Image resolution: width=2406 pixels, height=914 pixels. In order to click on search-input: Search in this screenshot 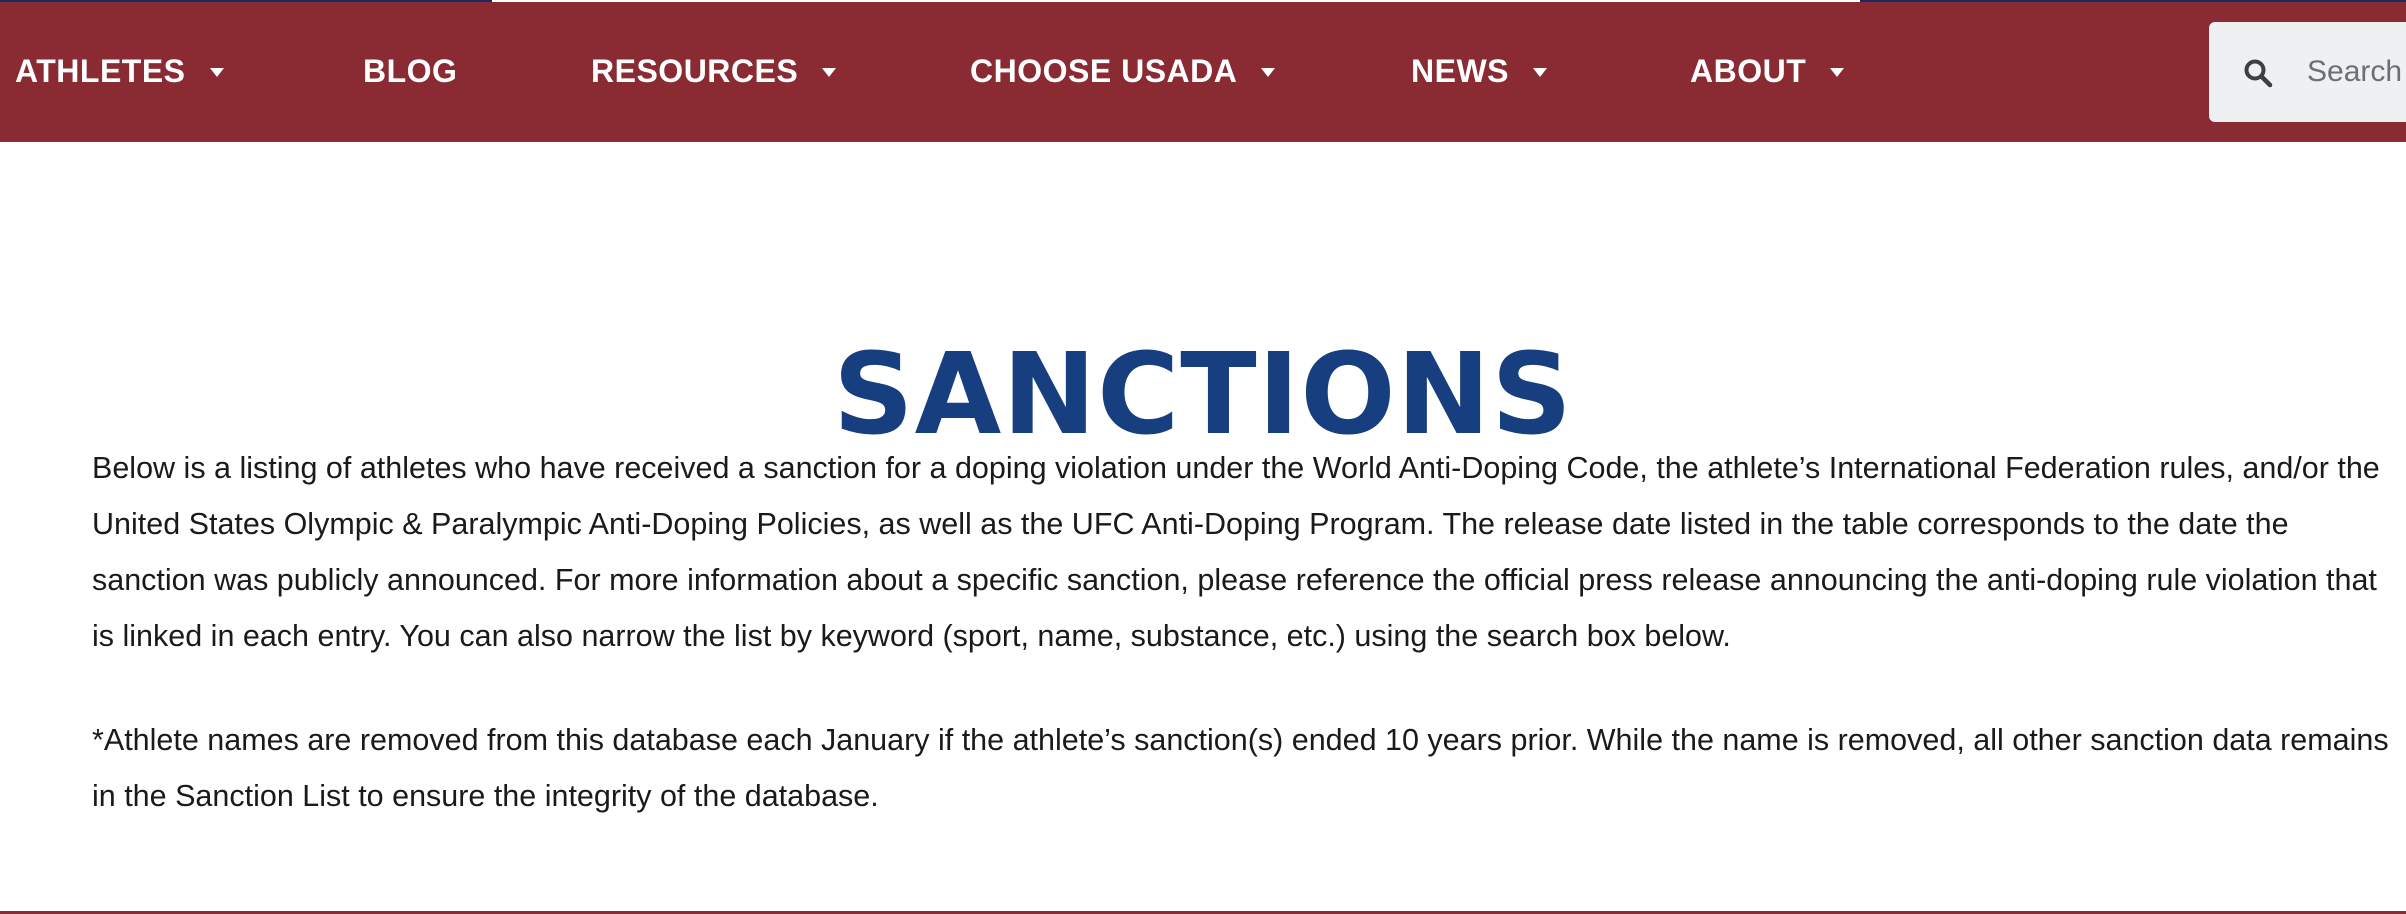, I will do `click(2307, 72)`.